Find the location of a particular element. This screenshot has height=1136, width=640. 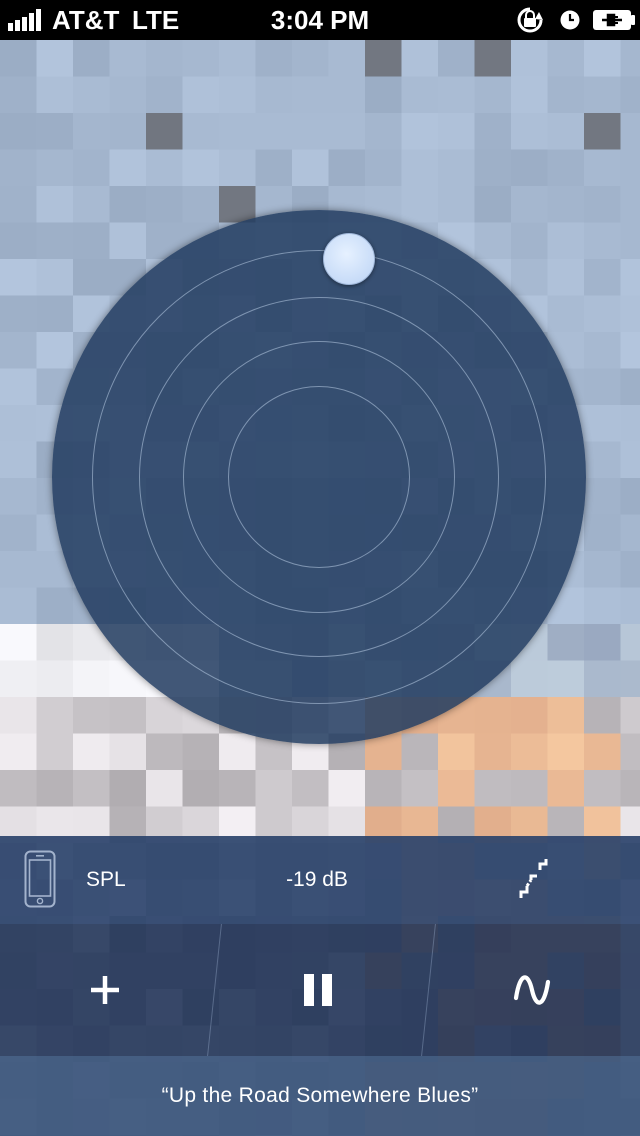

scale-icon is located at coordinates (533, 879).